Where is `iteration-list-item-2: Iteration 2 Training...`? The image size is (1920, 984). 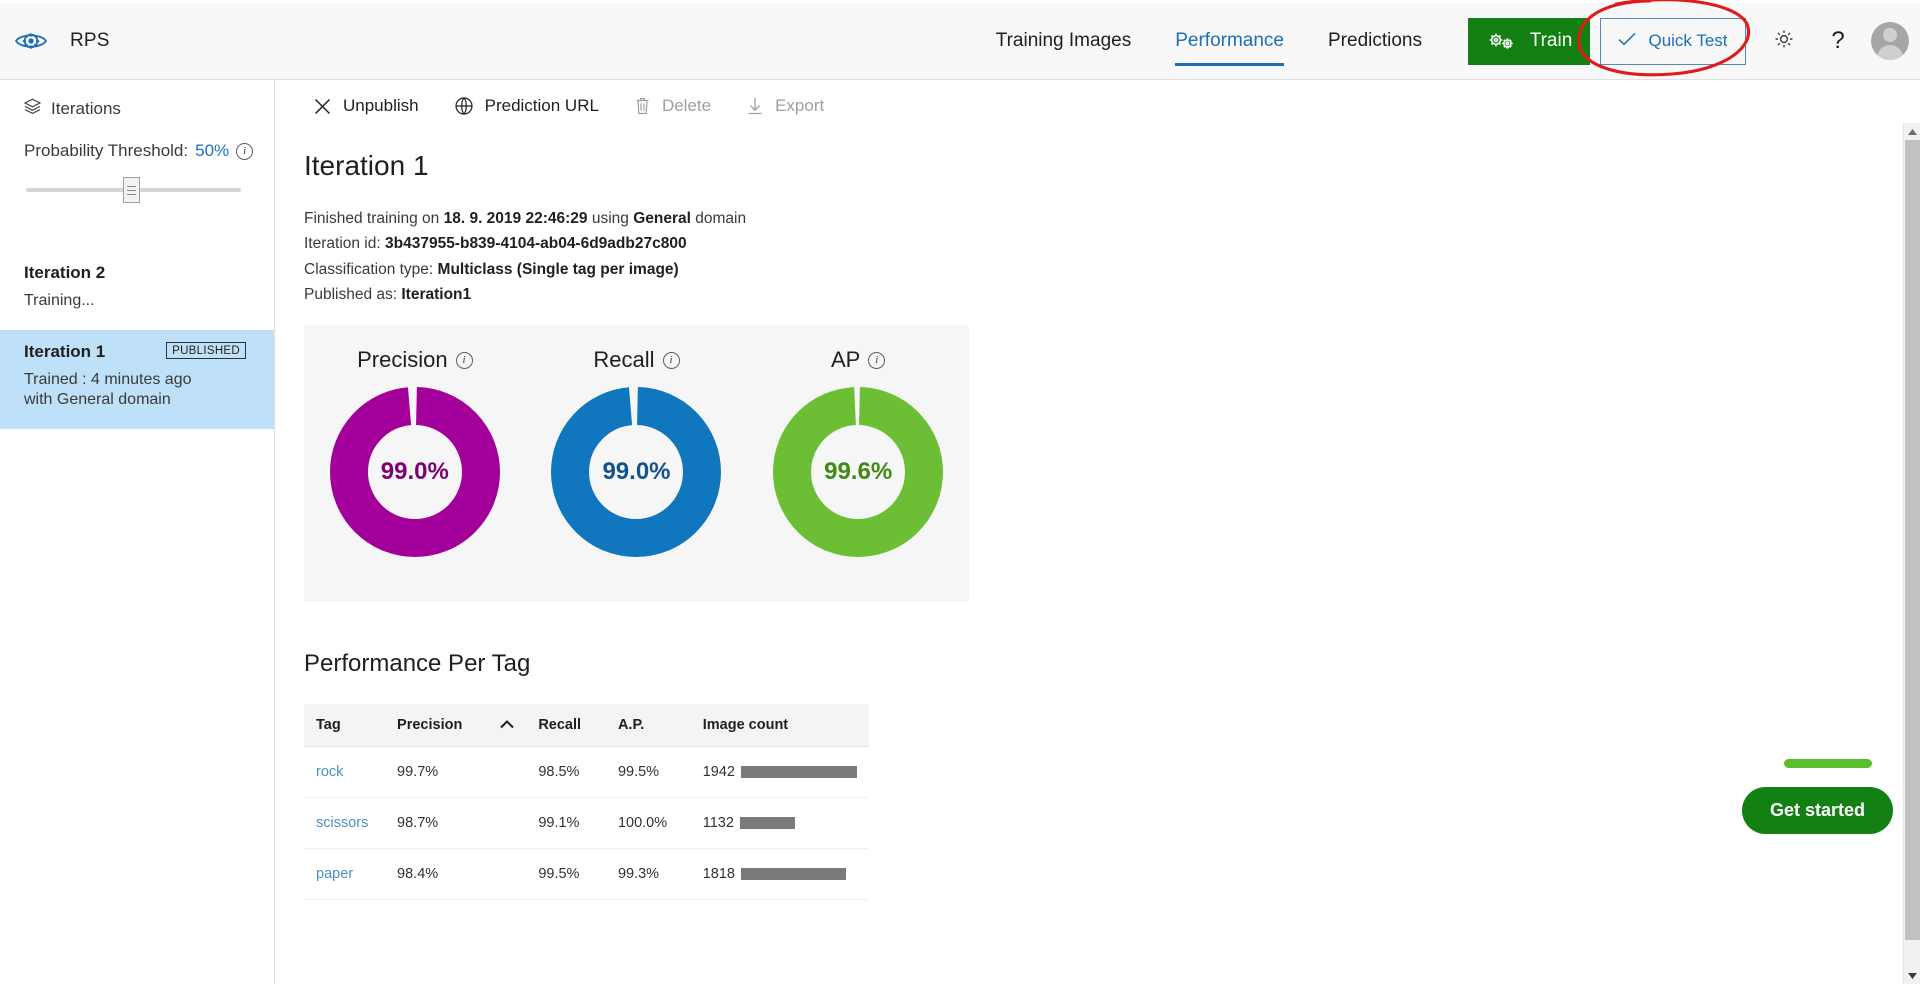
iteration-list-item-2: Iteration 2 Training... is located at coordinates (137, 290).